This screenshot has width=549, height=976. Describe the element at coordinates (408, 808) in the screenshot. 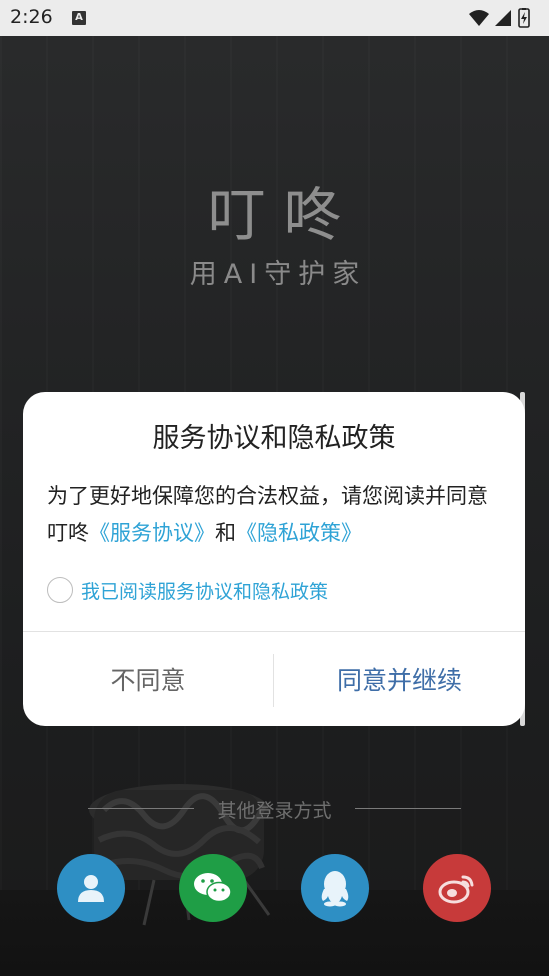

I see `divider-line` at that location.